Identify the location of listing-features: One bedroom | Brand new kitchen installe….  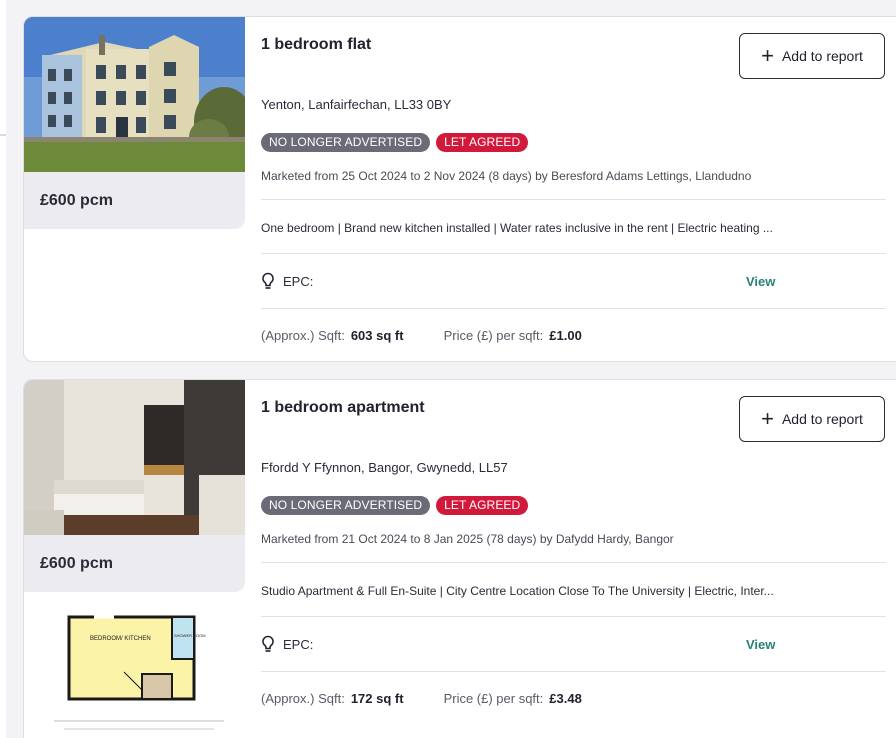
(517, 228).